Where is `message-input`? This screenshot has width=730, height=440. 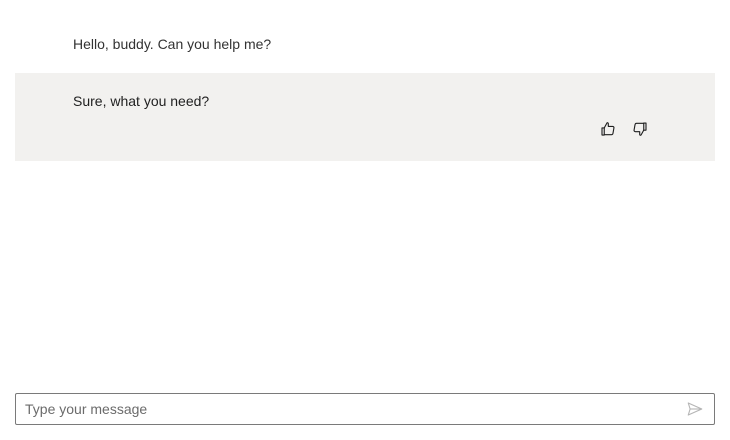 message-input is located at coordinates (341, 409).